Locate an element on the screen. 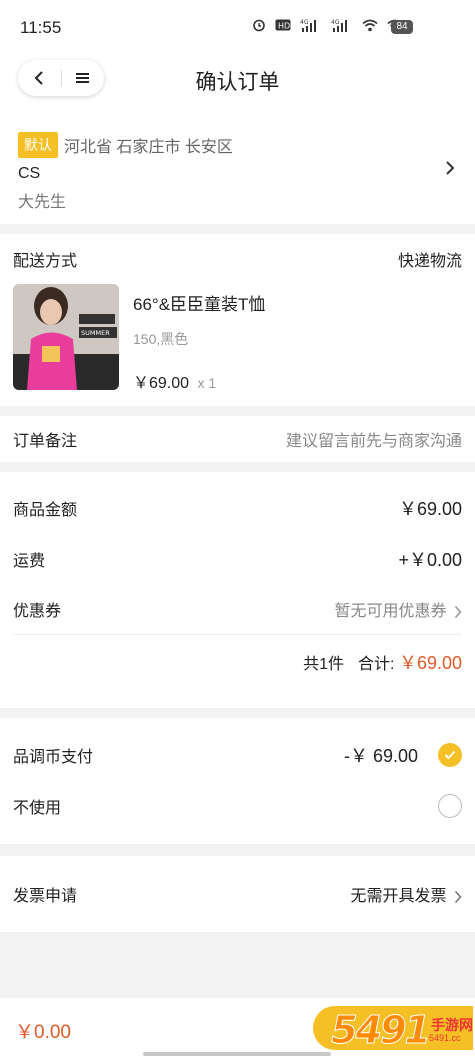  watermark-text-group: 手游网 5491.cc is located at coordinates (451, 1030).